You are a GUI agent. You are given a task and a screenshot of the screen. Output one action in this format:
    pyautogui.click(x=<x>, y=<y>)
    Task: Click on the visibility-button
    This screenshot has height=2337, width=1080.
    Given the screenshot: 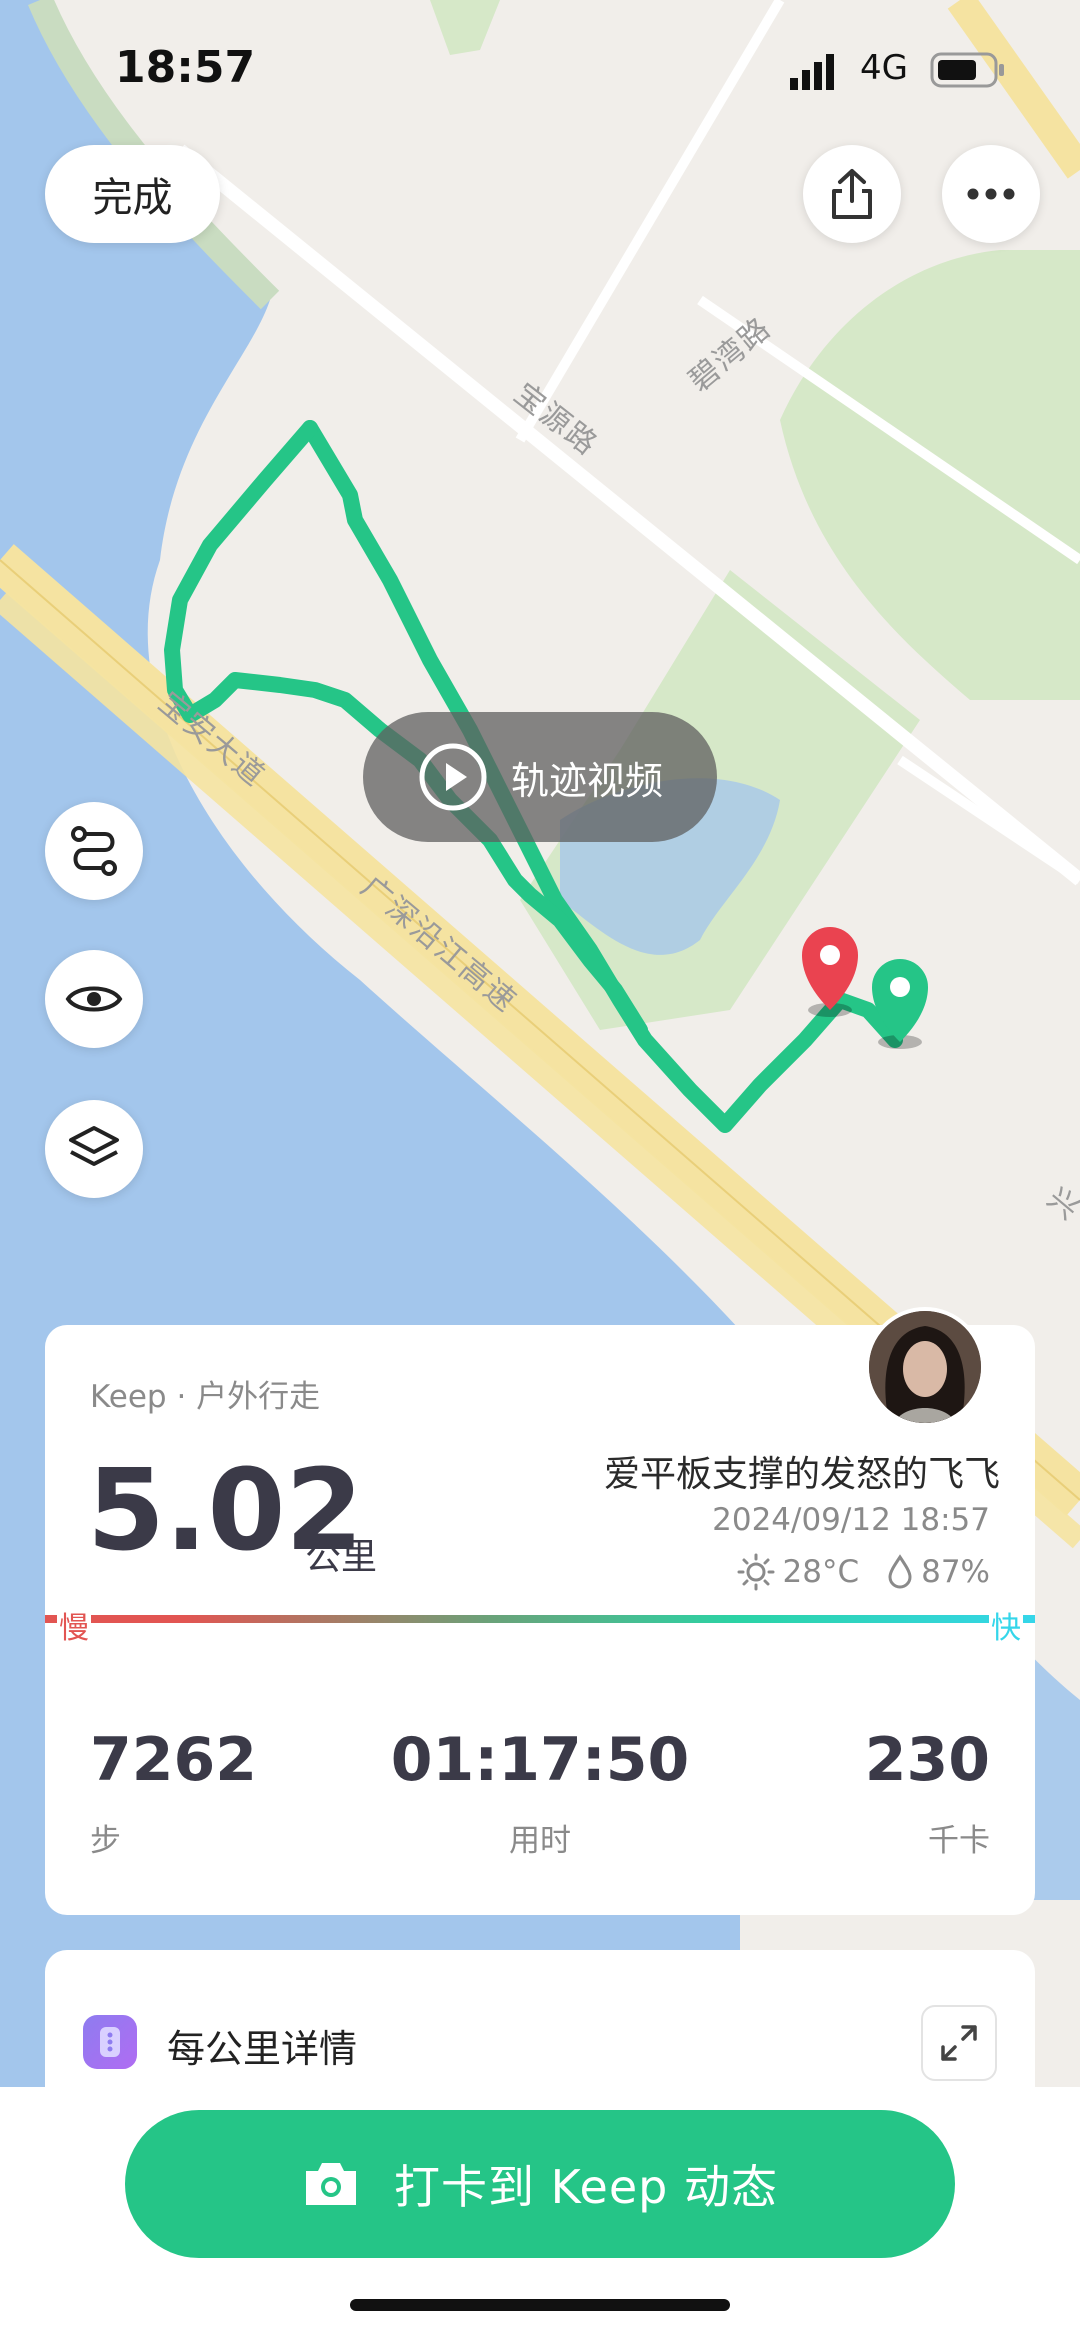 What is the action you would take?
    pyautogui.click(x=94, y=999)
    